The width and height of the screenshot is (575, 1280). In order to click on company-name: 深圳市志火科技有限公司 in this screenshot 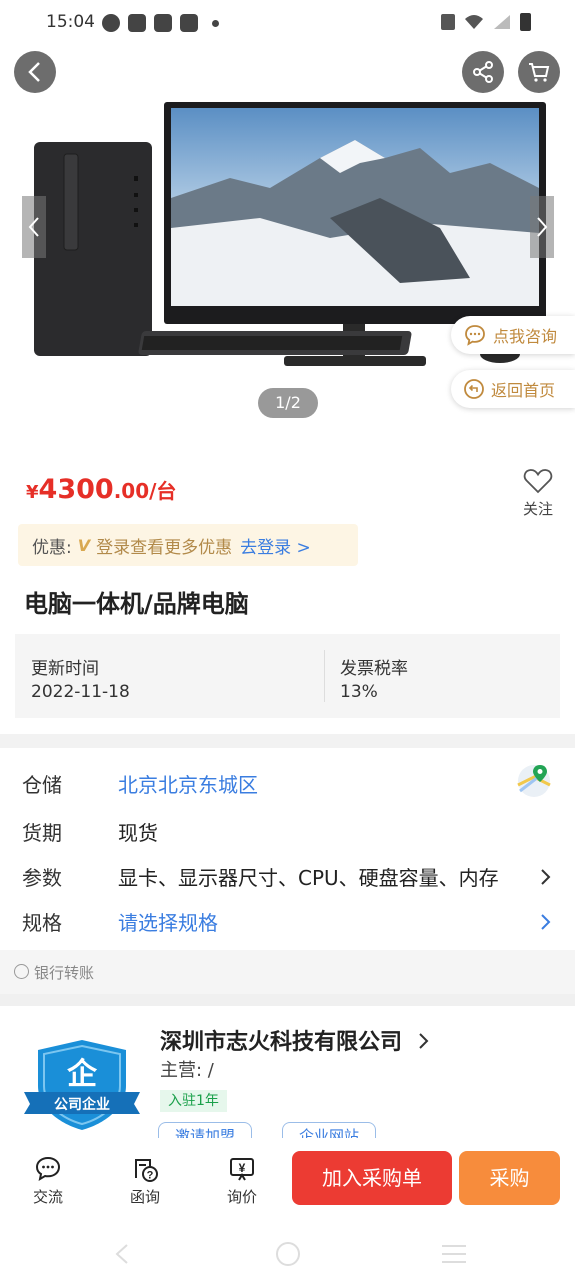, I will do `click(295, 1040)`.